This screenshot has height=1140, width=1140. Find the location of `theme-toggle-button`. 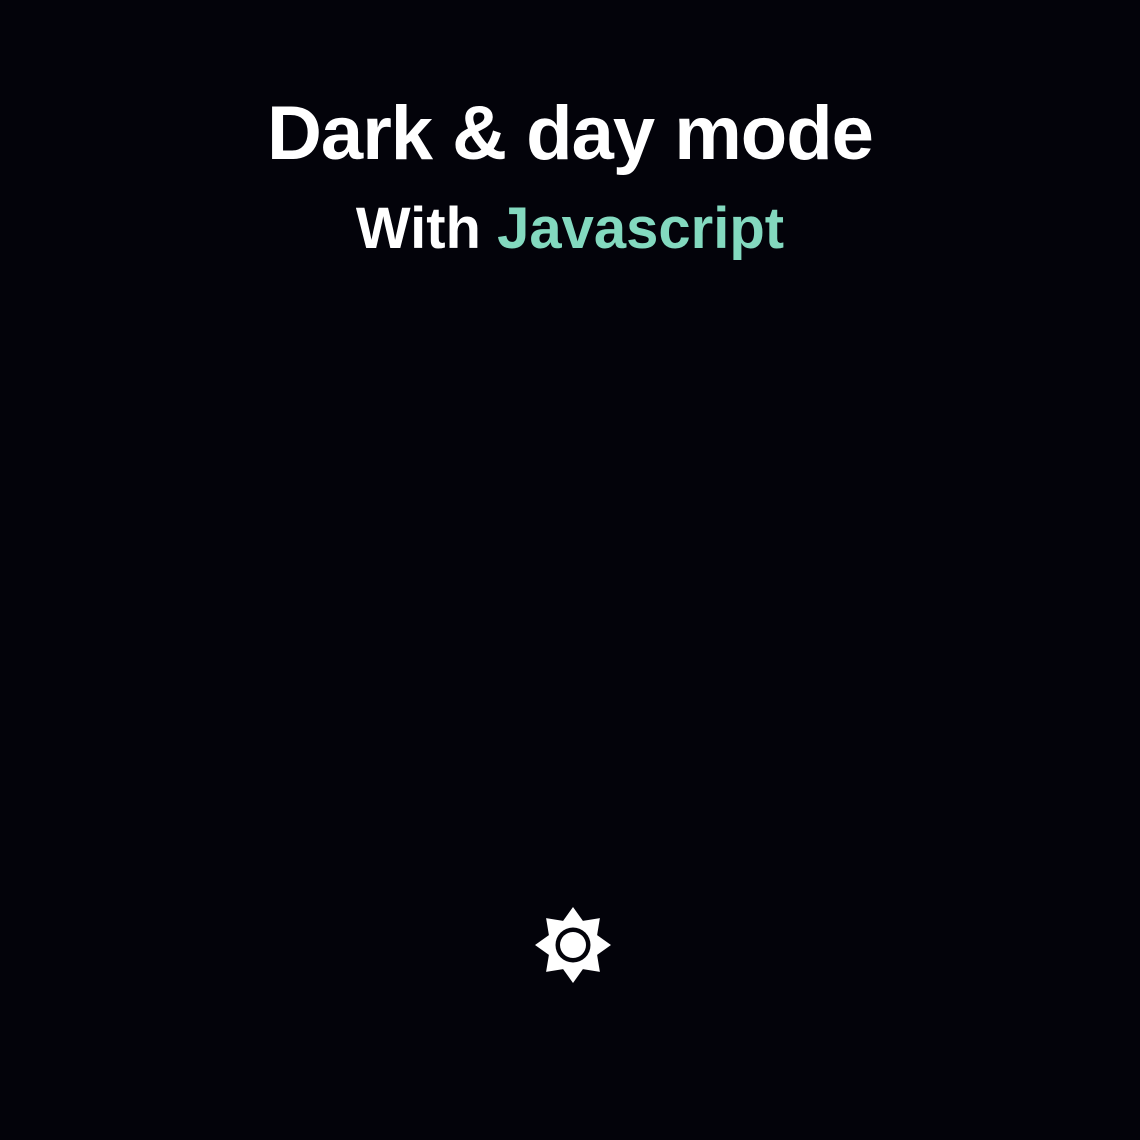

theme-toggle-button is located at coordinates (573, 945).